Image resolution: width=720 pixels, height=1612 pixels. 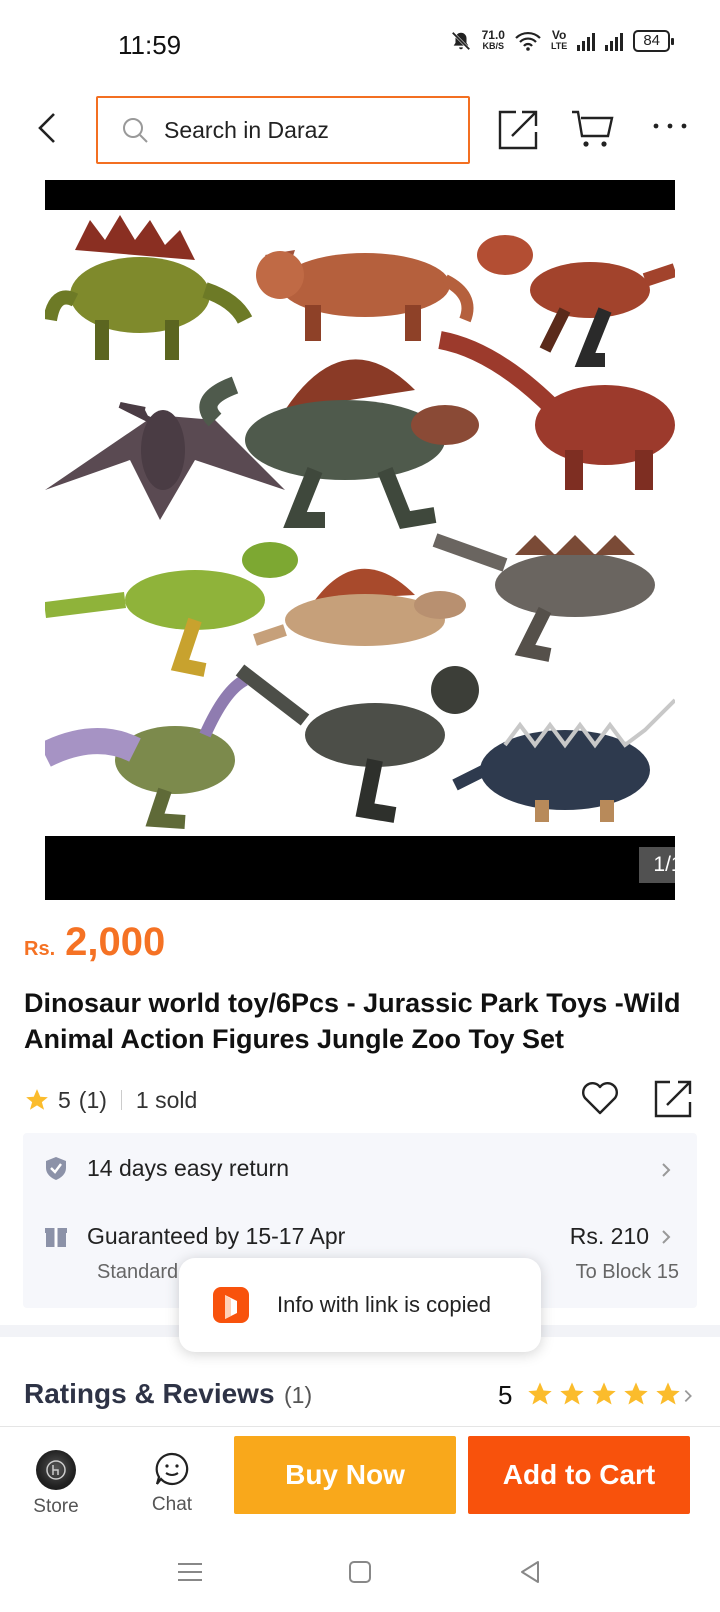 I want to click on price-value: 2,000, so click(x=115, y=942).